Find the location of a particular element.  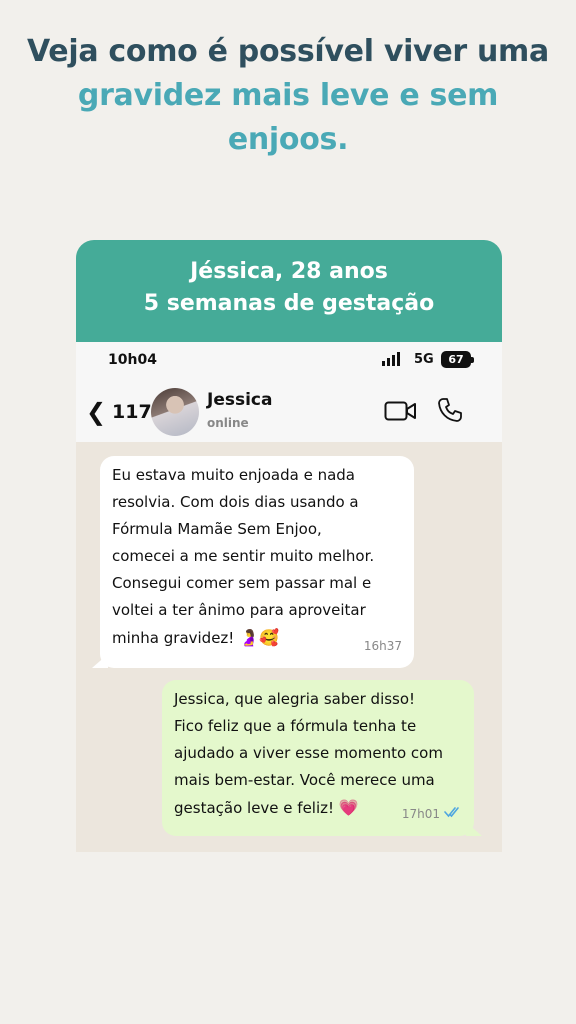

headline-line-2: gravidez mais leve e sem is located at coordinates (288, 95).